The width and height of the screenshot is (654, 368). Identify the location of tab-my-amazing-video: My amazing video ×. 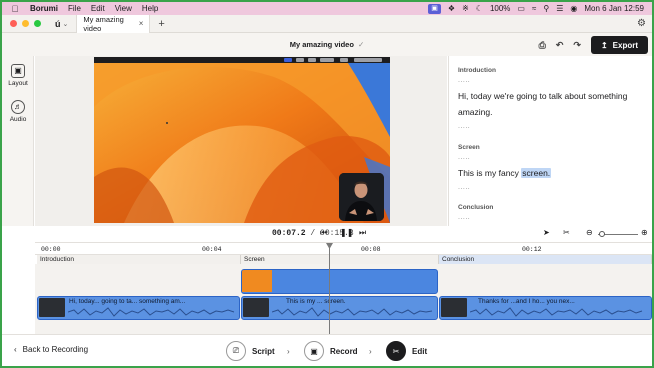
(113, 23).